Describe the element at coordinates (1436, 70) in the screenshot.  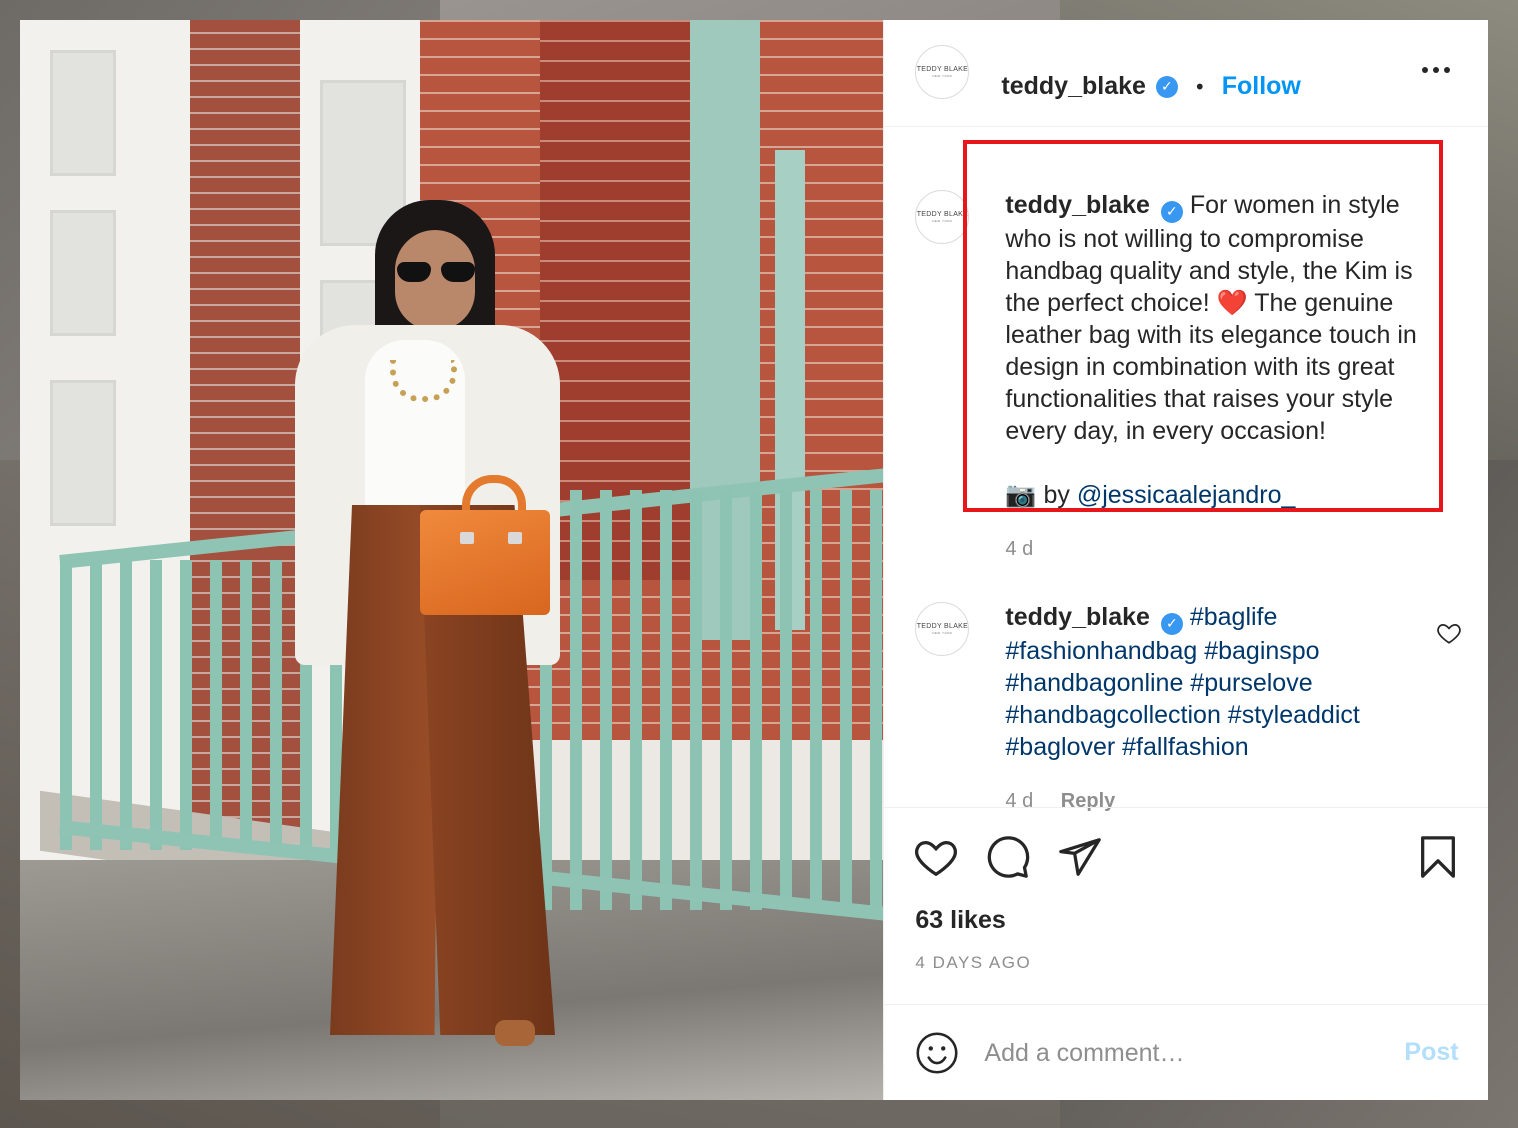
I see `more-options-icon` at that location.